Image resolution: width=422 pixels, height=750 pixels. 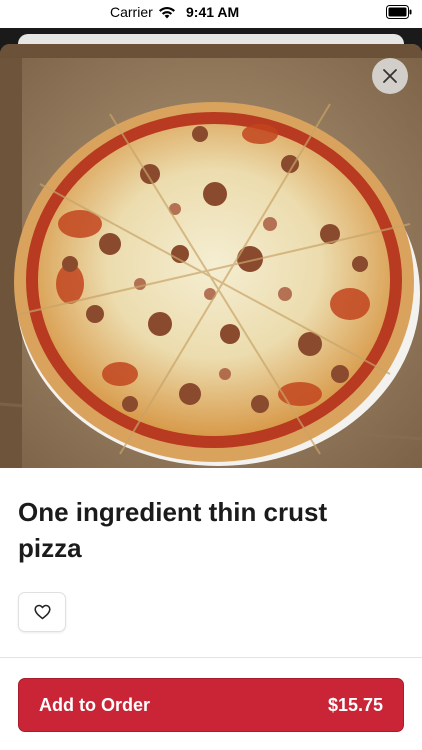 I want to click on favorite-button, so click(x=42, y=612).